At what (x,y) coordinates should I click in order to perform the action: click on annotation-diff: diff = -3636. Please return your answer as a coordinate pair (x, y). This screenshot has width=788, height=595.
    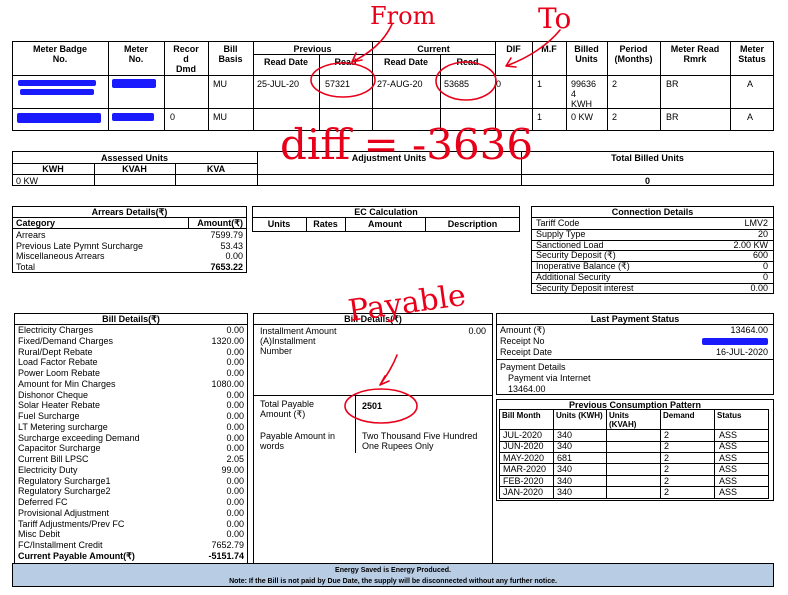
    Looking at the image, I should click on (407, 144).